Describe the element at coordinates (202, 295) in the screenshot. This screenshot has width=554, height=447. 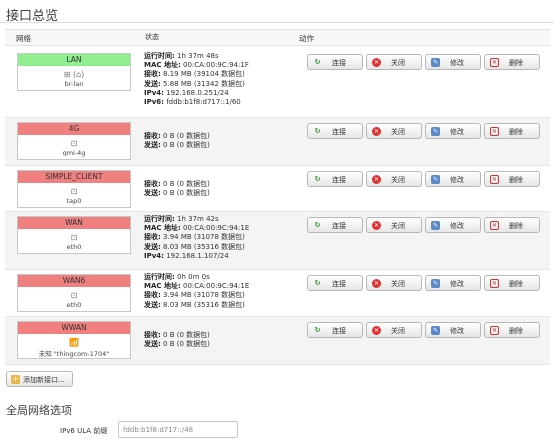
I see `status-value: 3.94 MB (31078 数据包)` at that location.